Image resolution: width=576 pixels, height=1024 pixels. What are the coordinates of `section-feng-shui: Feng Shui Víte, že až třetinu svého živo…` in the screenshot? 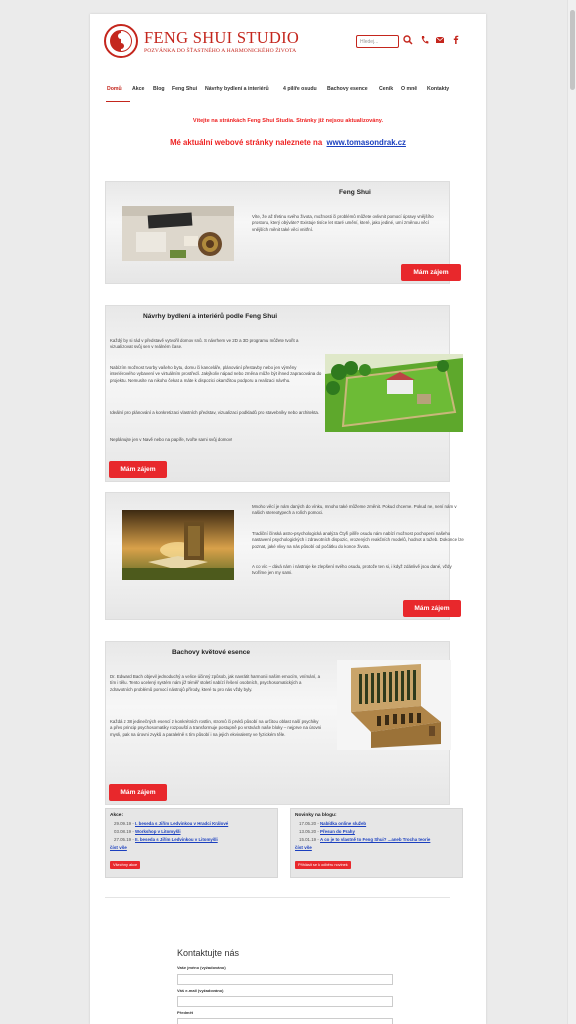 It's located at (283, 232).